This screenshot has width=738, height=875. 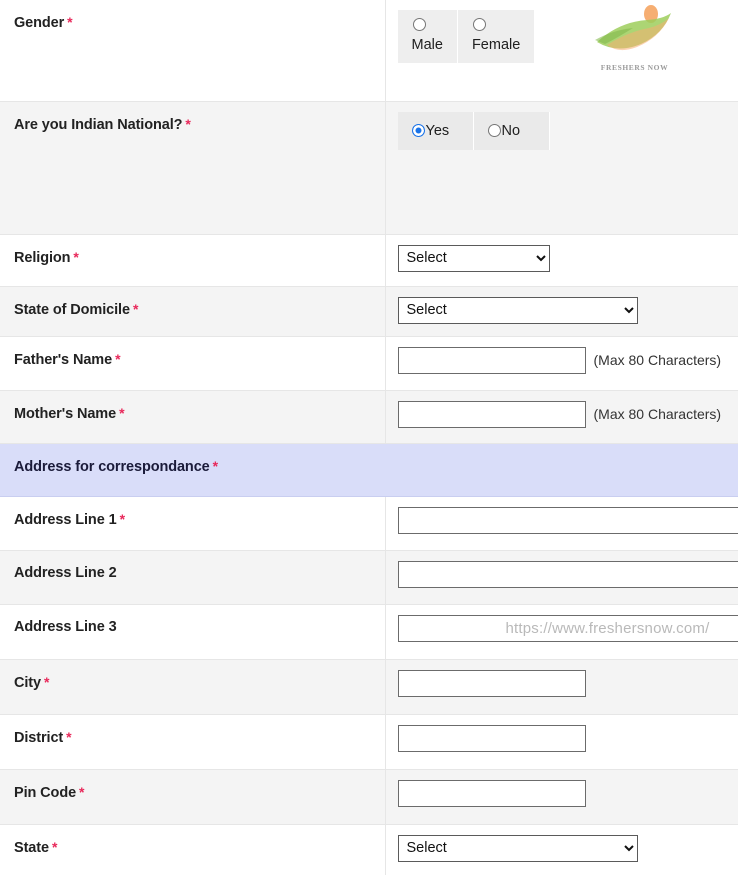 What do you see at coordinates (27, 682) in the screenshot?
I see `label-text-city: City` at bounding box center [27, 682].